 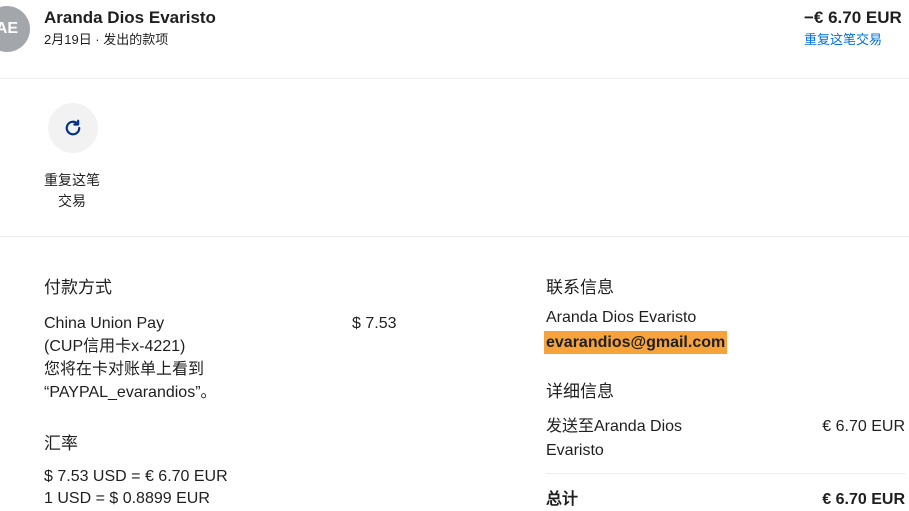 What do you see at coordinates (78, 287) in the screenshot?
I see `payment-method-heading: 付款方式` at bounding box center [78, 287].